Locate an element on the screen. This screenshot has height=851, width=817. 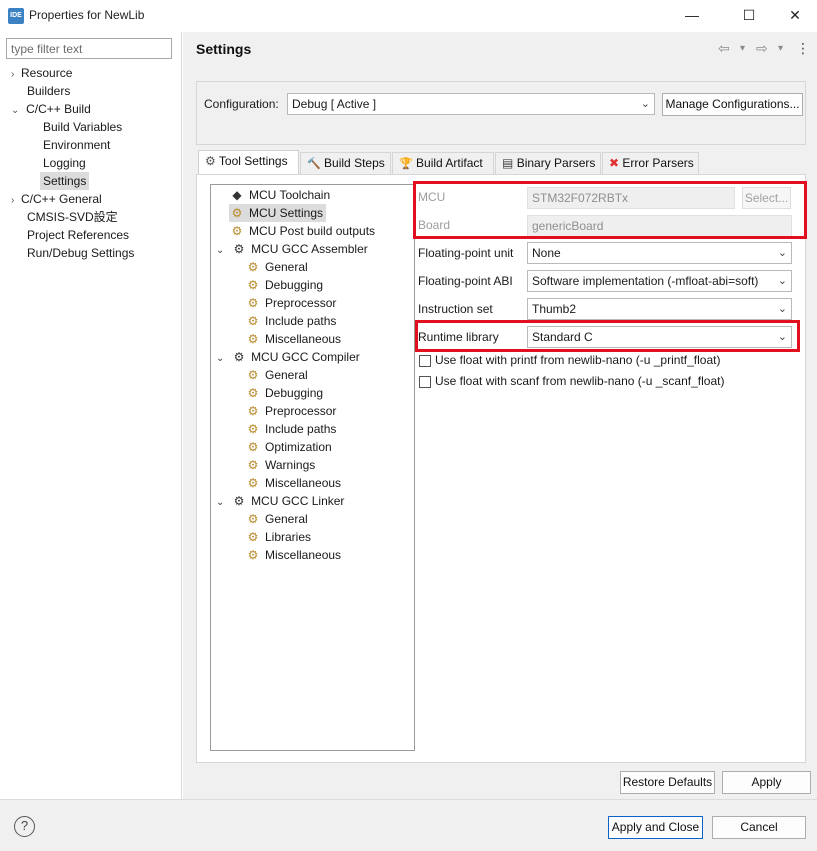
sidebar-item-builders: Builders is located at coordinates (48, 91).